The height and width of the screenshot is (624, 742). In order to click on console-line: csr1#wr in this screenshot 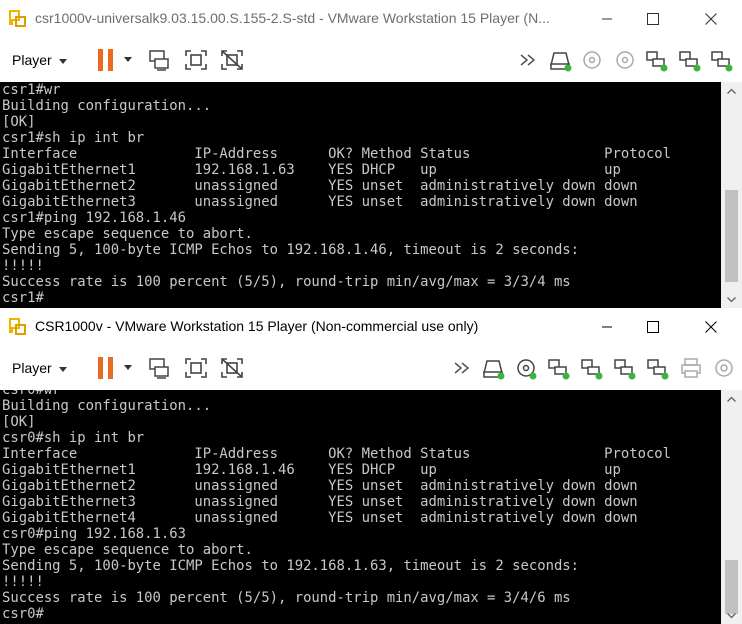, I will do `click(31, 90)`.